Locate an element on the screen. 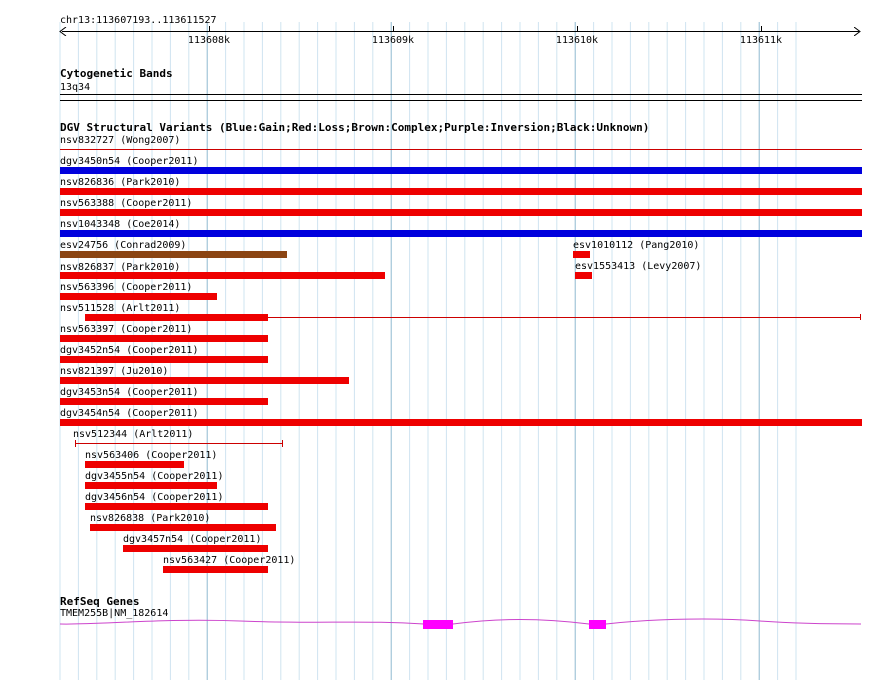 Image resolution: width=890 pixels, height=680 pixels. ruler: 113608k 113609k 113610k 113611k is located at coordinates (445, 25).